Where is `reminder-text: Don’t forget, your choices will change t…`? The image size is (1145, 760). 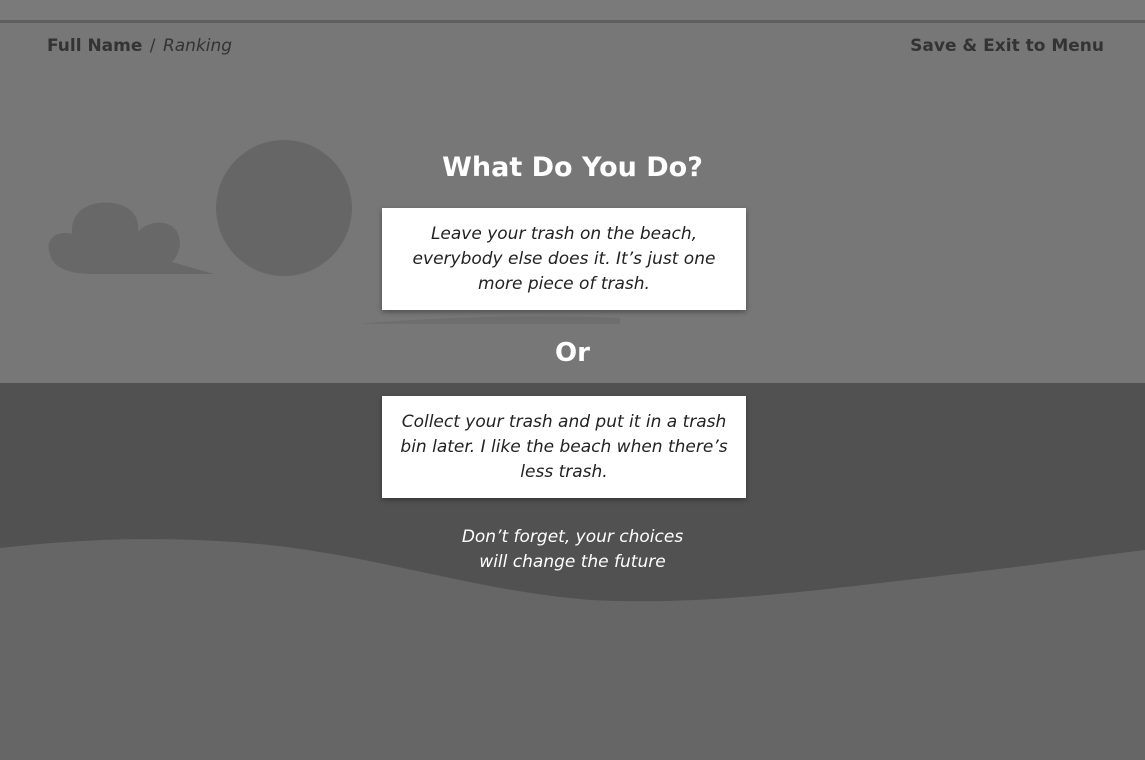 reminder-text: Don’t forget, your choices will change t… is located at coordinates (572, 550).